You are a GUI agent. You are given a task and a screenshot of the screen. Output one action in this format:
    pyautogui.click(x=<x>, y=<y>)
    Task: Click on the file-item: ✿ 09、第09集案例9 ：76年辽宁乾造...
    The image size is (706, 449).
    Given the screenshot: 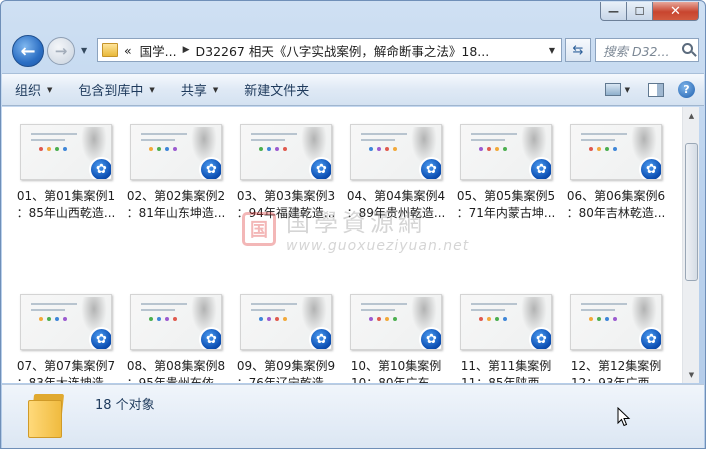 What is the action you would take?
    pyautogui.click(x=286, y=335)
    